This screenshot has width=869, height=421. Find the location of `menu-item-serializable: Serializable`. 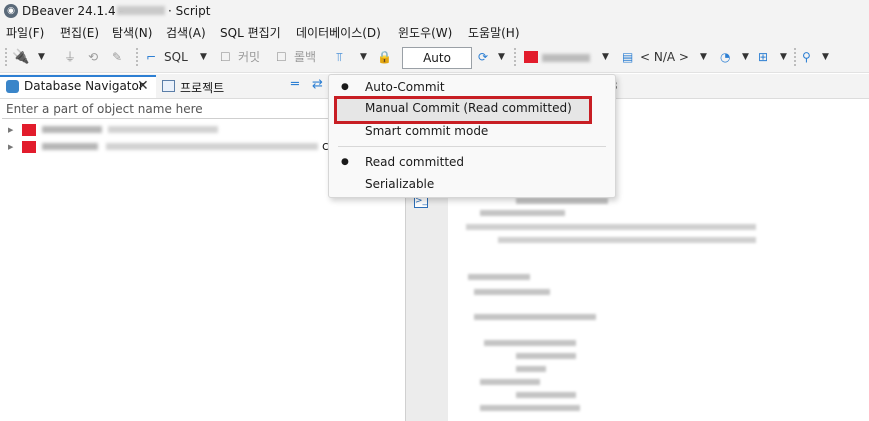

menu-item-serializable: Serializable is located at coordinates (399, 184).